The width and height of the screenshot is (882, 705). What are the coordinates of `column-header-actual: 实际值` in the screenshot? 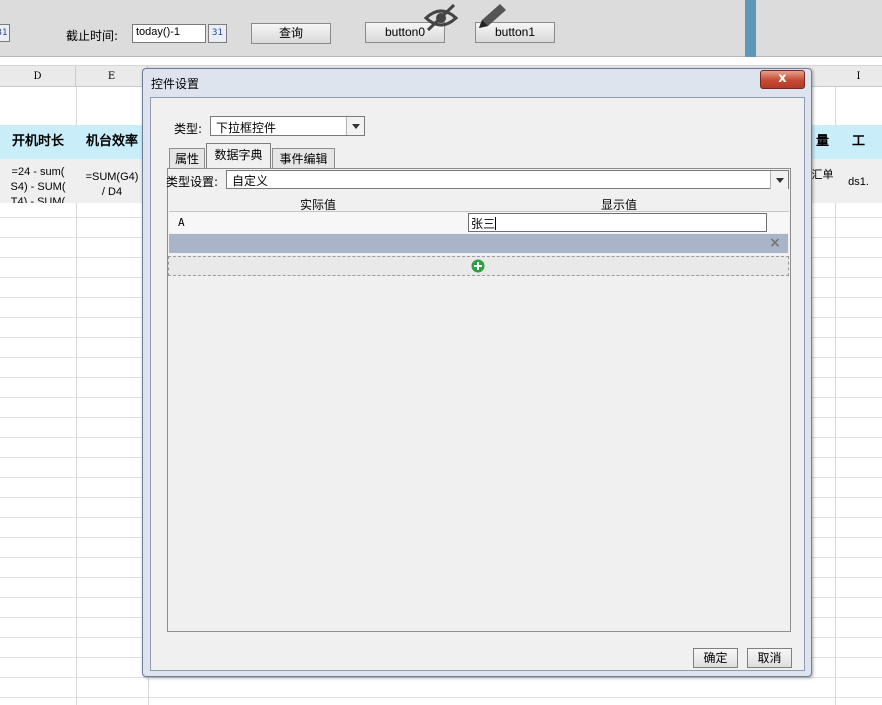 It's located at (318, 205).